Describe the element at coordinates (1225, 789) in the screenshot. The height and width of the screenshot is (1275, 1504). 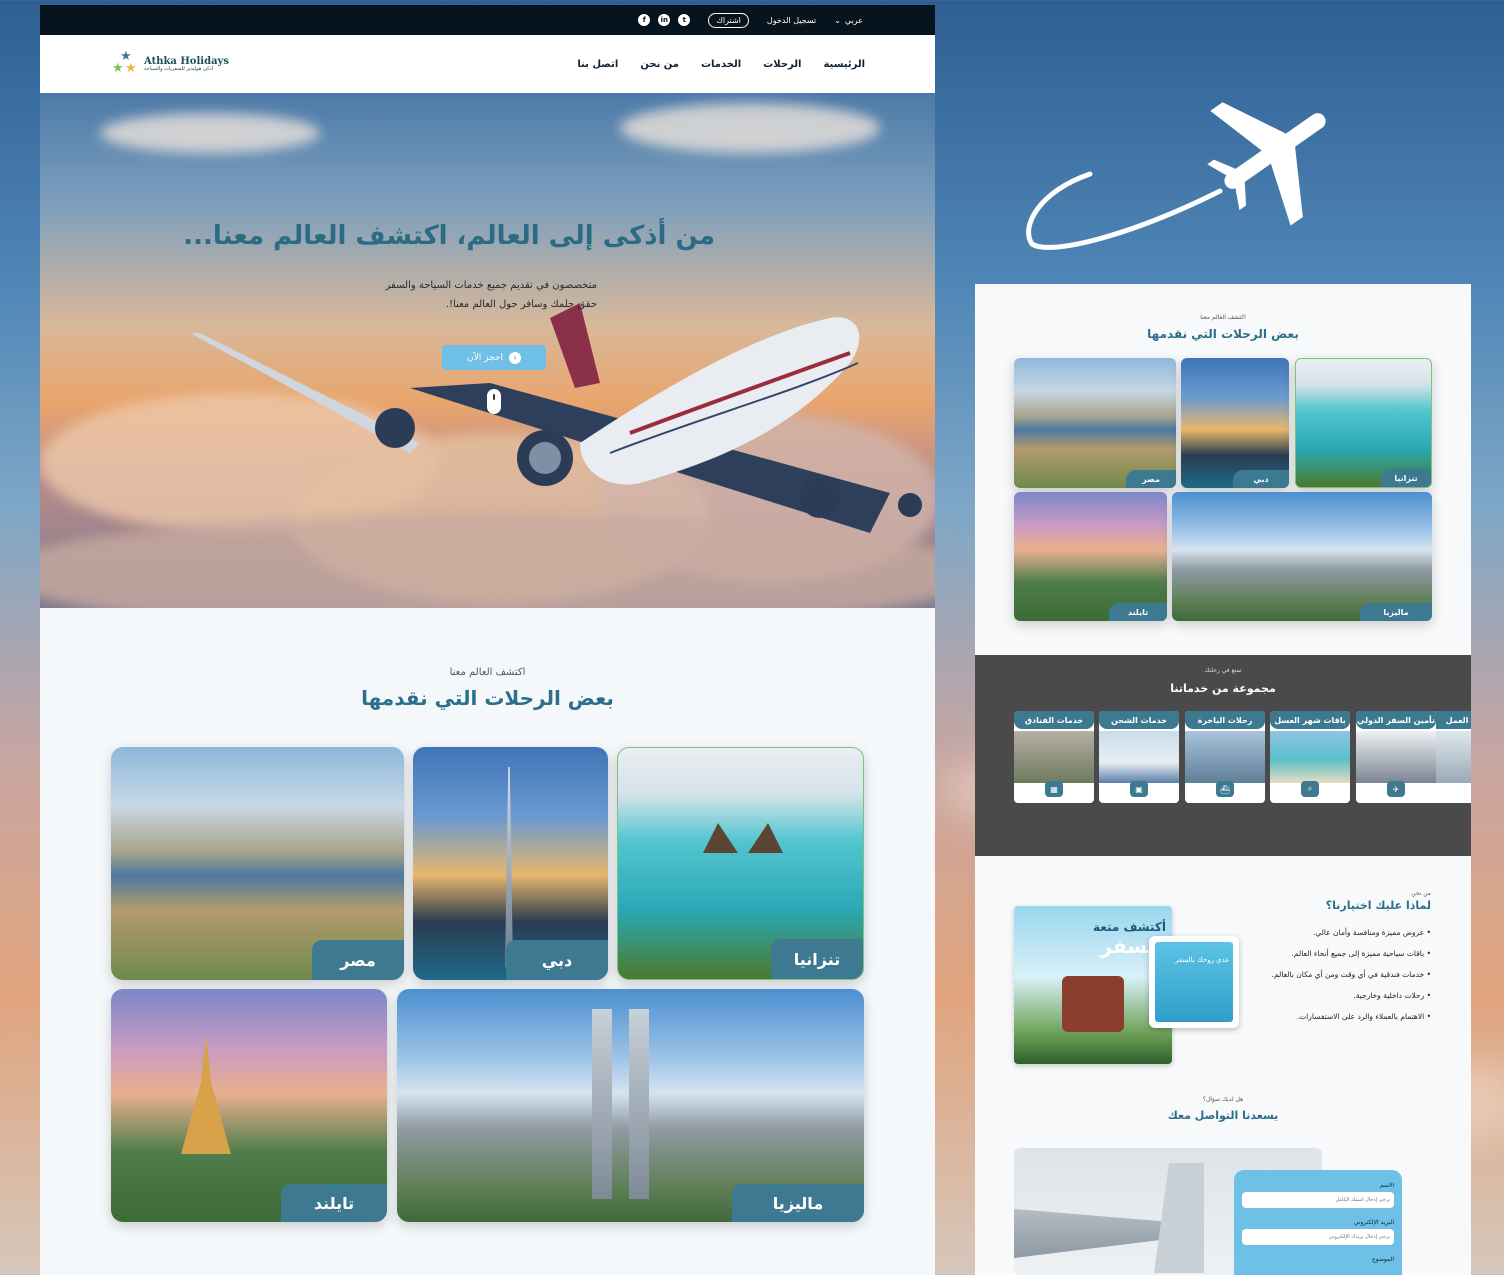
I see `ship-icon: ⛴` at that location.